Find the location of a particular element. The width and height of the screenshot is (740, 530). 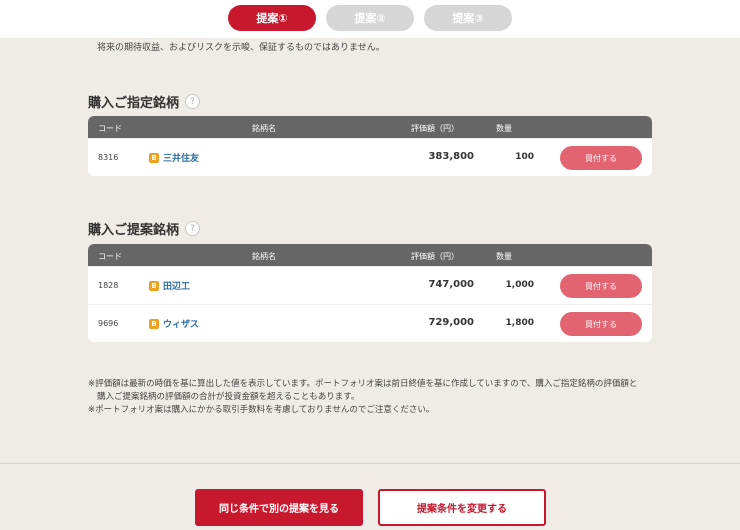

proposed-section-title: 購入ご提案銘柄 ? is located at coordinates (144, 228).